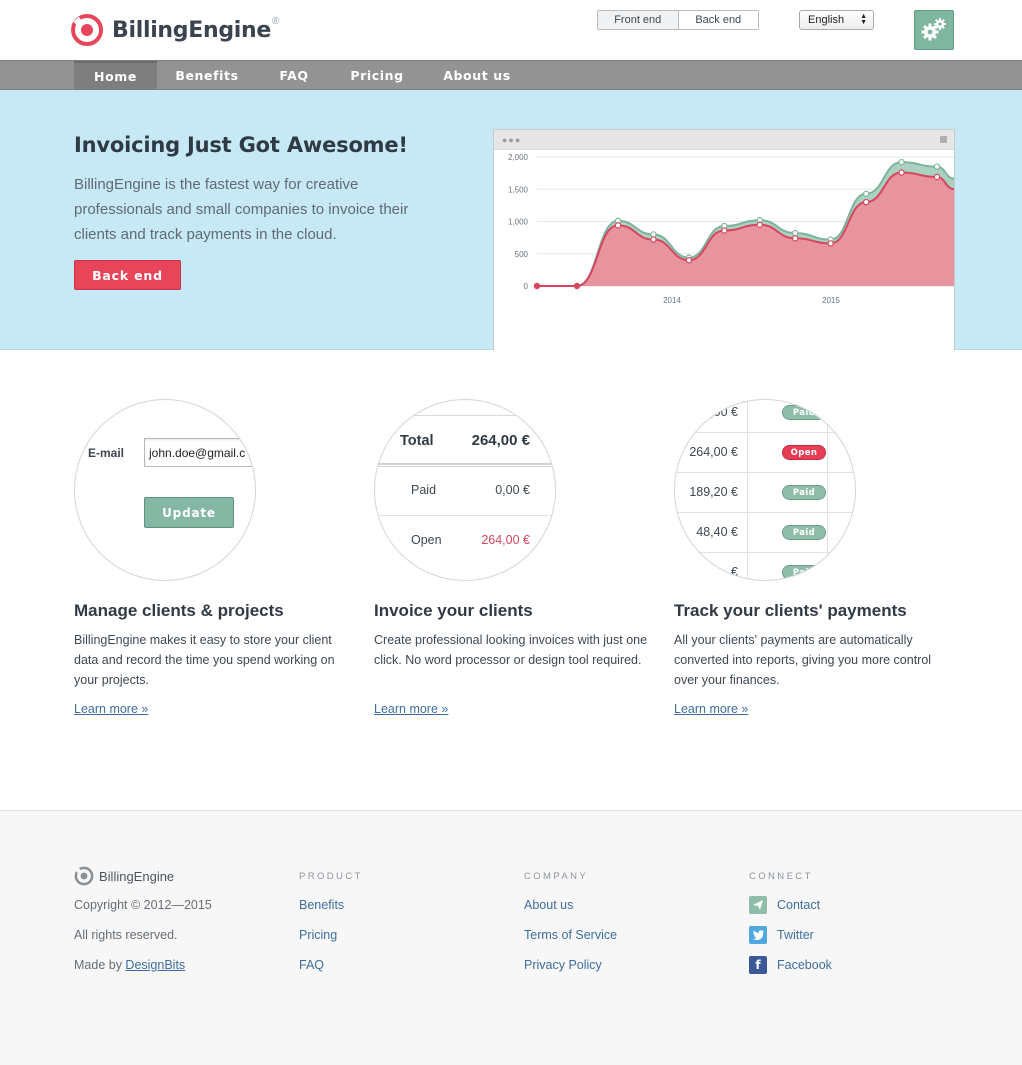  Describe the element at coordinates (207, 75) in the screenshot. I see `nav-benefits: Benefits` at that location.